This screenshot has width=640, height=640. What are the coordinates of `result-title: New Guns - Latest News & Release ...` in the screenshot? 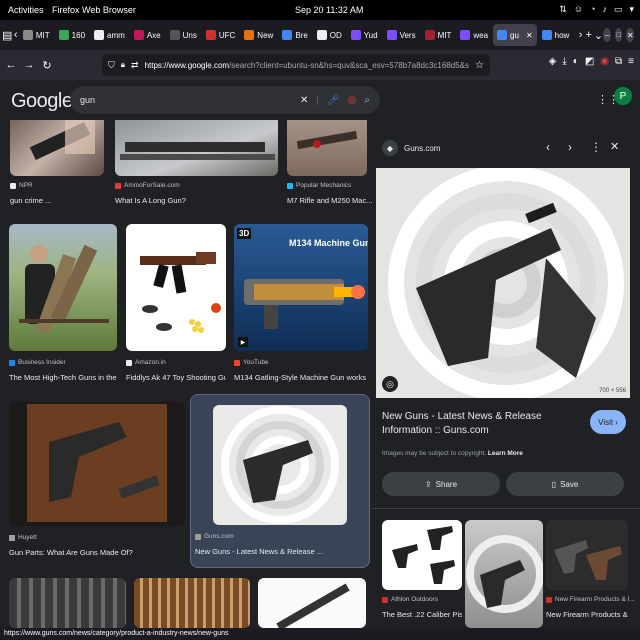 It's located at (280, 551).